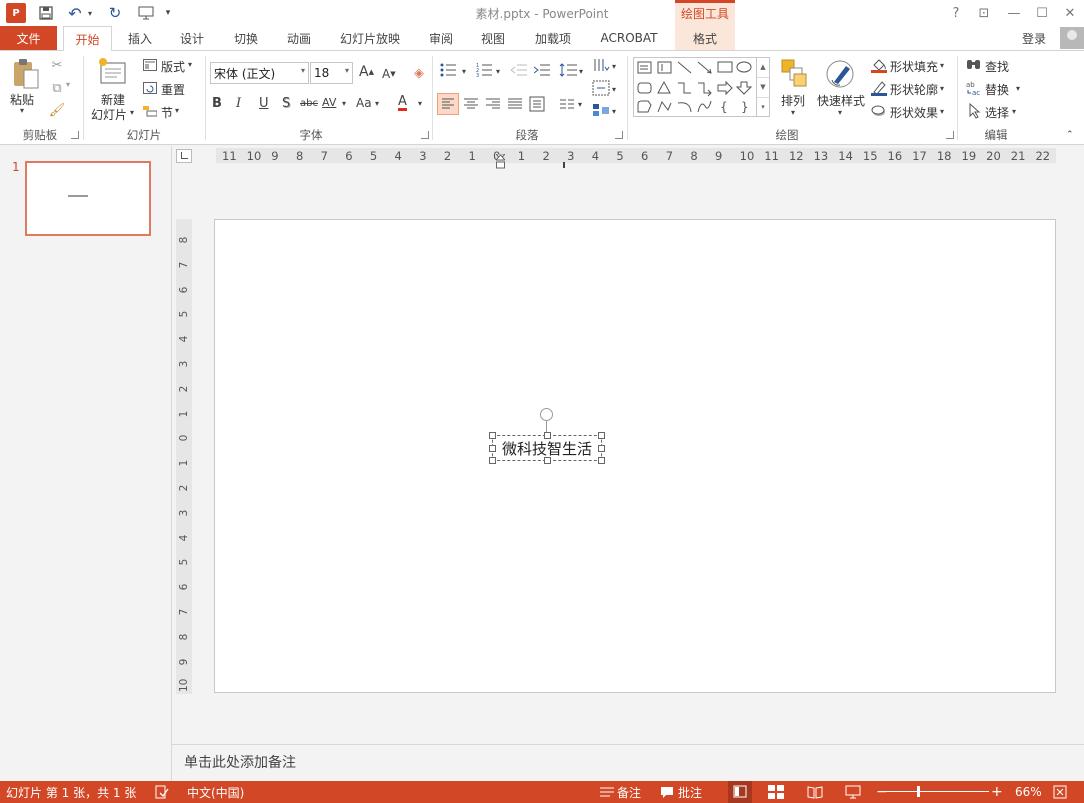 This screenshot has height=803, width=1084. What do you see at coordinates (493, 38) in the screenshot?
I see `tab-view: 视图` at bounding box center [493, 38].